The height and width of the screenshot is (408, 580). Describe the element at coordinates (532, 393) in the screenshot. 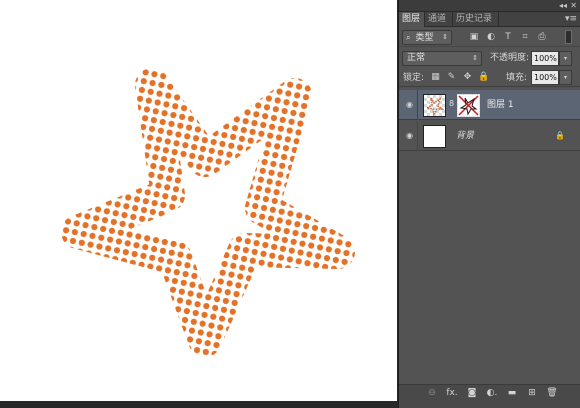

I see `new-layer-icon: ⊞` at that location.